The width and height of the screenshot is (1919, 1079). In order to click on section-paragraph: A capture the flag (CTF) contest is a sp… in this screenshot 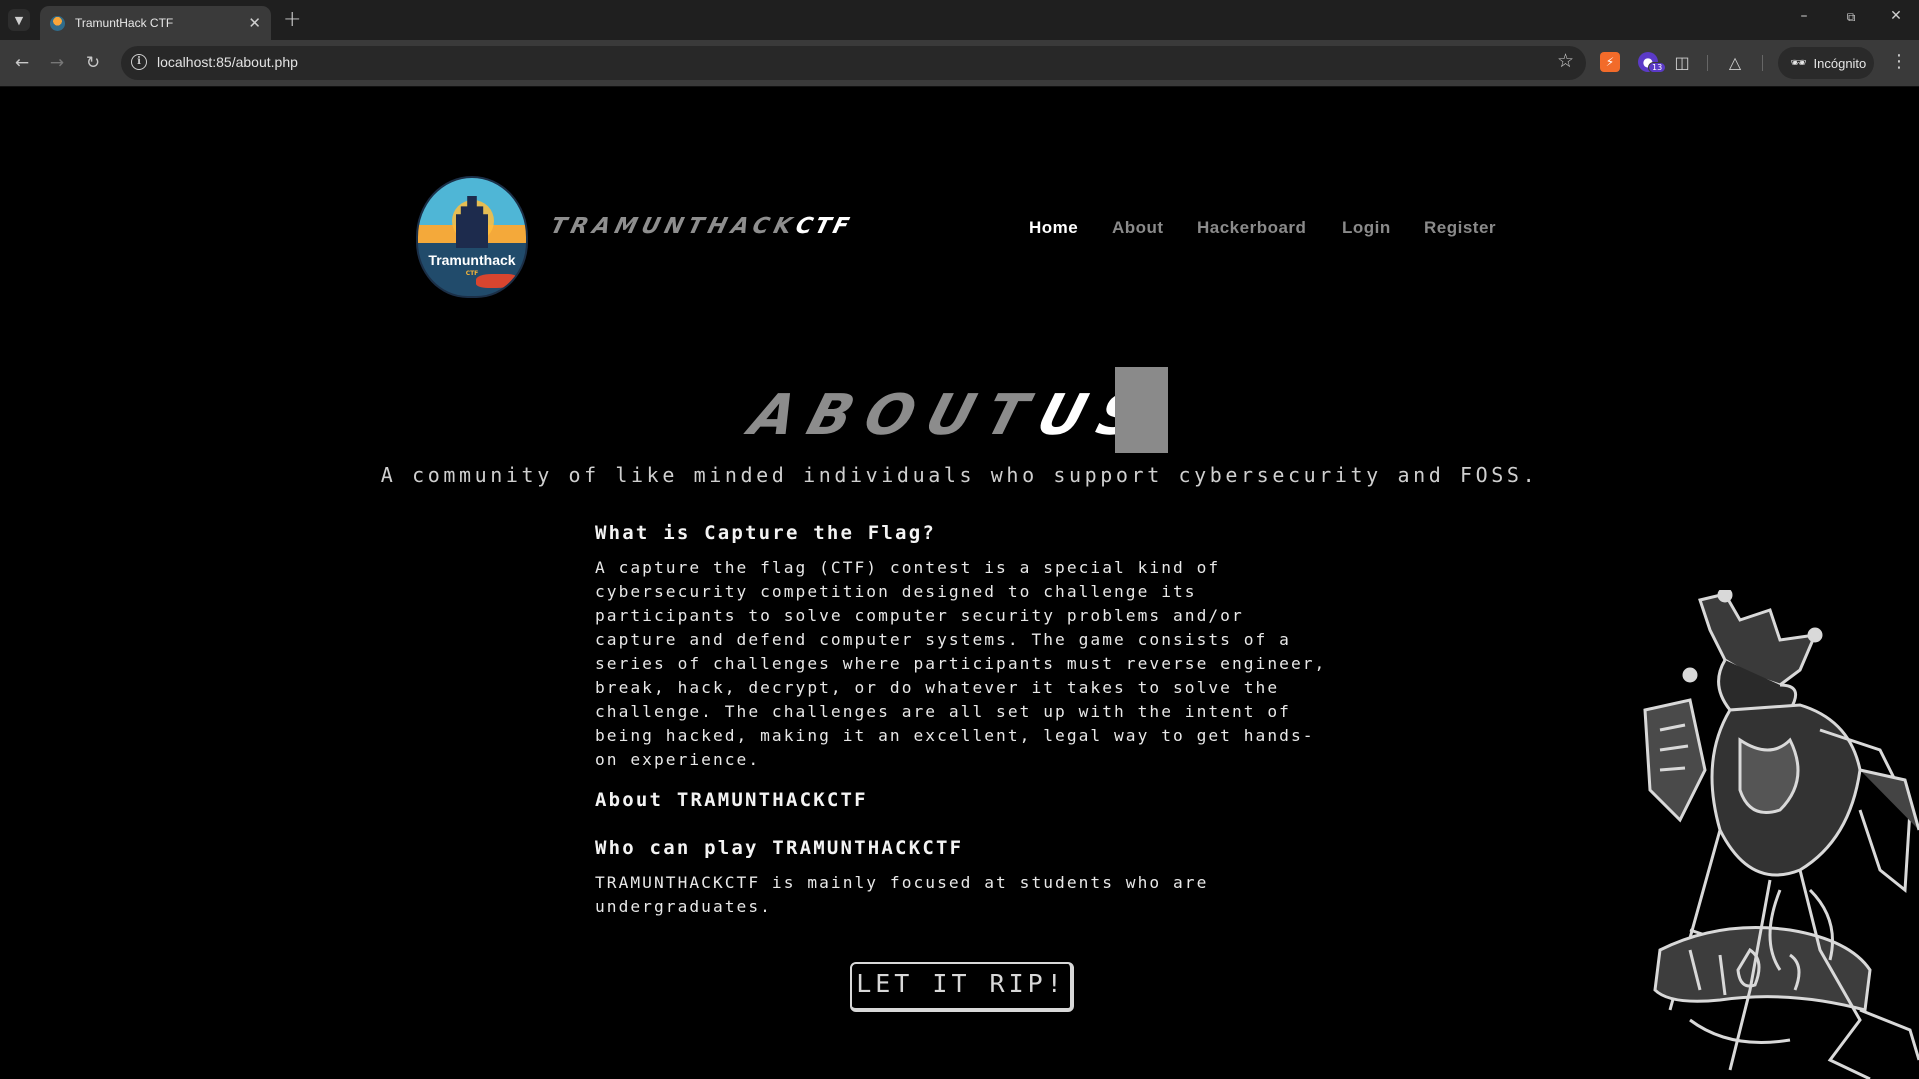, I will do `click(965, 664)`.